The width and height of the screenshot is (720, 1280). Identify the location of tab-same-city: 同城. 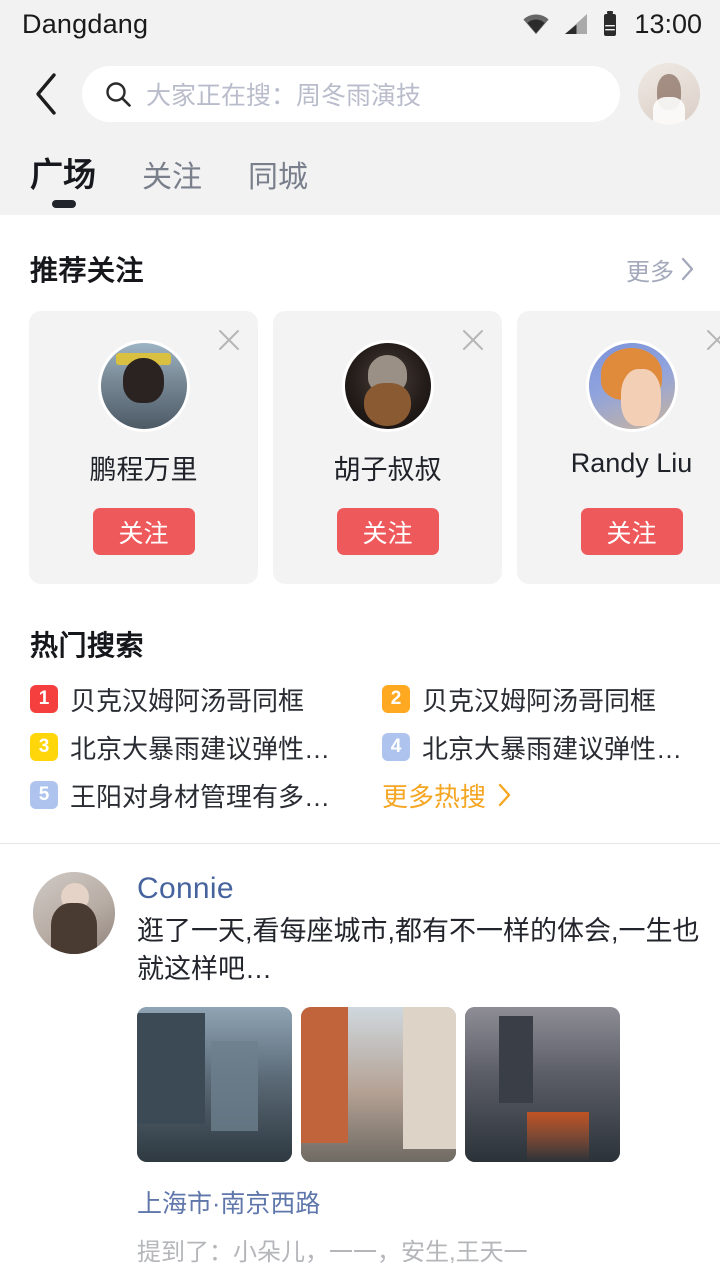
(278, 182).